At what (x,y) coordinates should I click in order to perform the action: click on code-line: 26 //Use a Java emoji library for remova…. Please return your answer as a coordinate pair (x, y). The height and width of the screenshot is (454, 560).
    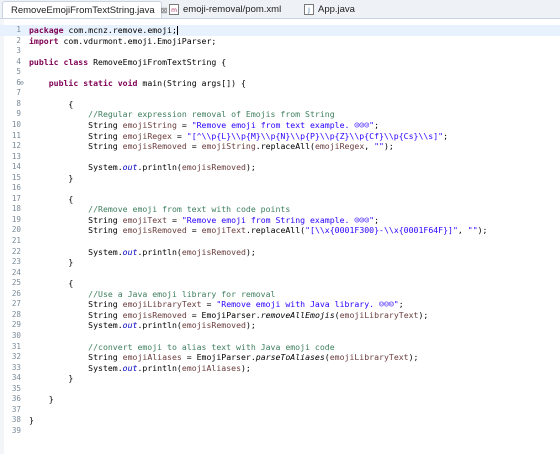
    Looking at the image, I should click on (280, 294).